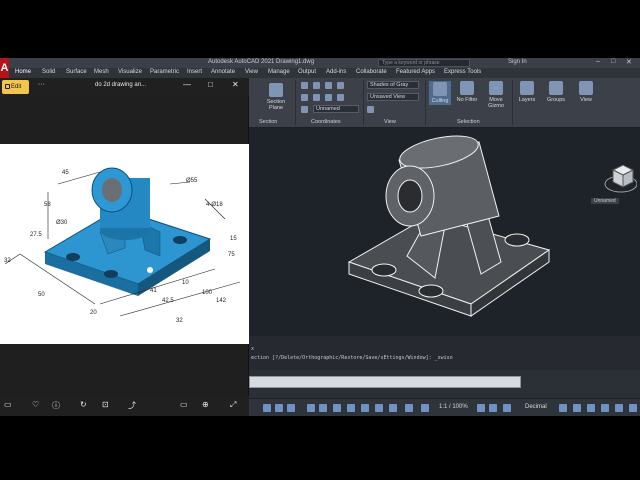 Image resolution: width=640 pixels, height=480 pixels. What do you see at coordinates (453, 407) in the screenshot?
I see `annotation-scale: 1:1 / 100%` at bounding box center [453, 407].